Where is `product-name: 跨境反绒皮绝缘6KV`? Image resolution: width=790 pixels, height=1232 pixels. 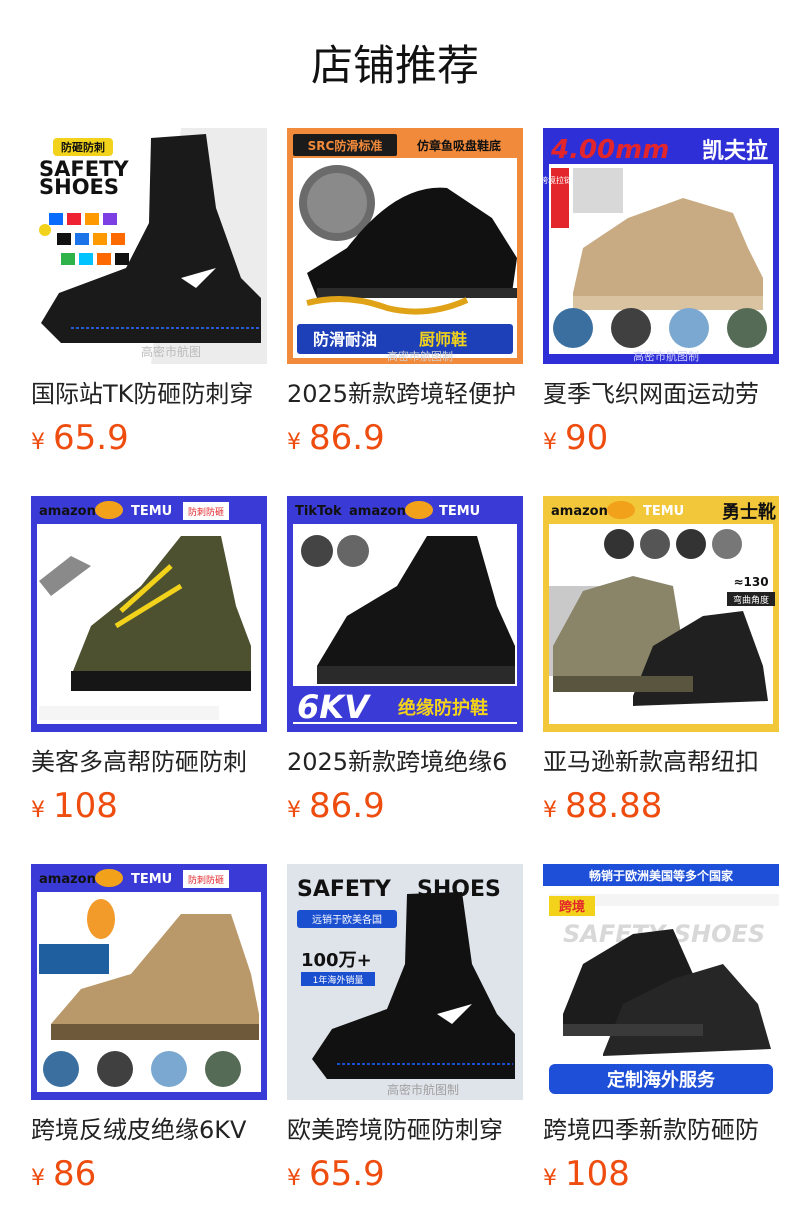 product-name: 跨境反绒皮绝缘6KV is located at coordinates (149, 1130).